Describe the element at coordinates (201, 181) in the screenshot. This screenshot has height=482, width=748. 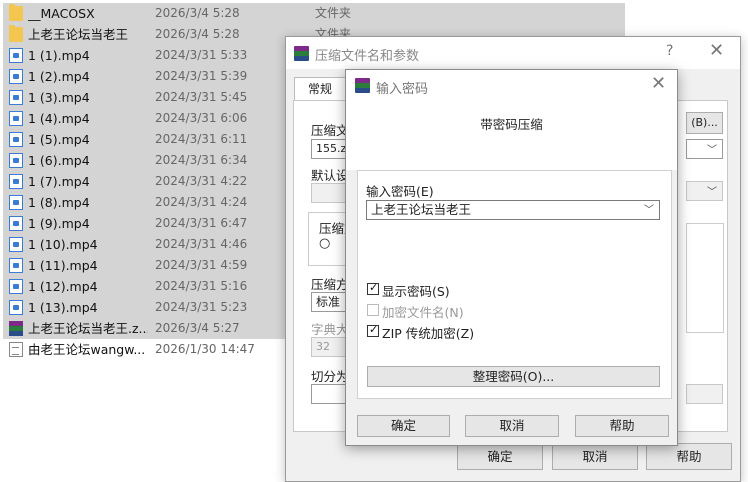
I see `file-date: 2024/3/31 4:22` at that location.